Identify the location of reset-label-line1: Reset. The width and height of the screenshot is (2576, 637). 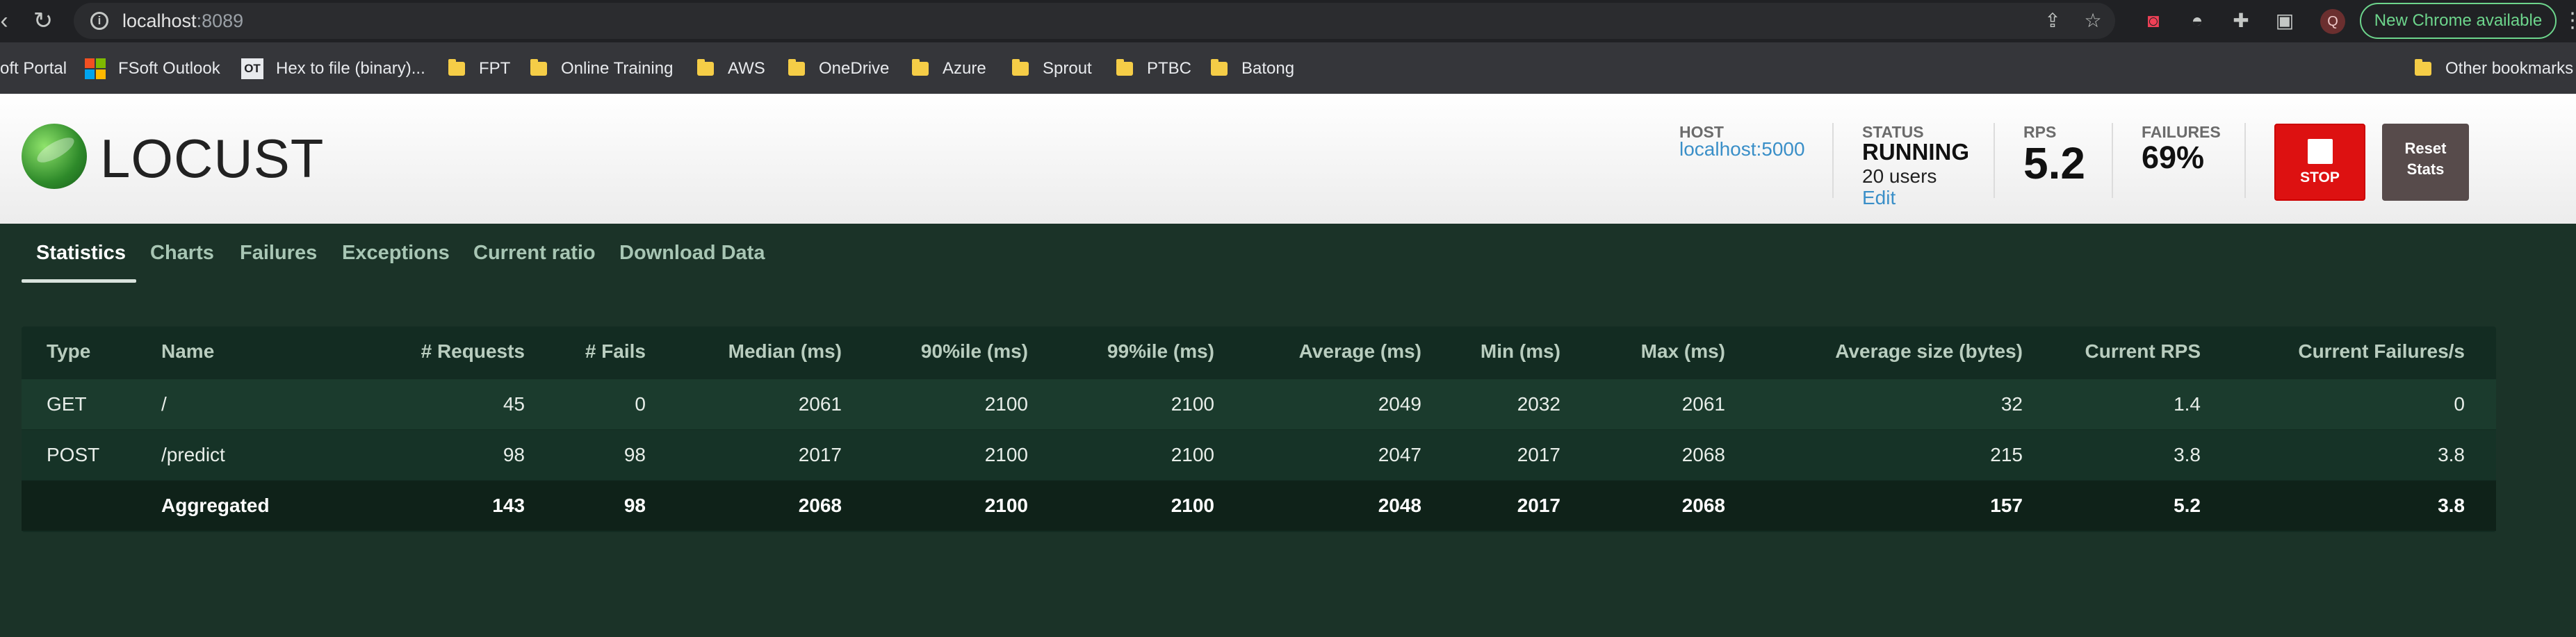
(2425, 149).